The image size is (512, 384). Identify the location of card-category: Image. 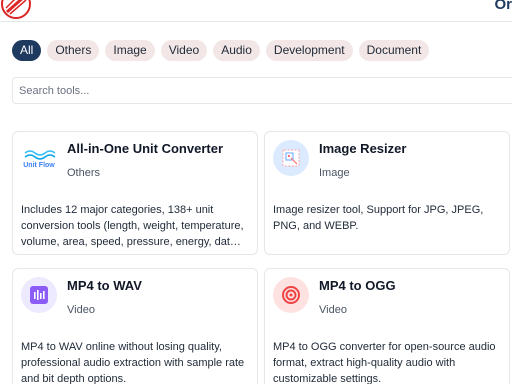
(334, 173).